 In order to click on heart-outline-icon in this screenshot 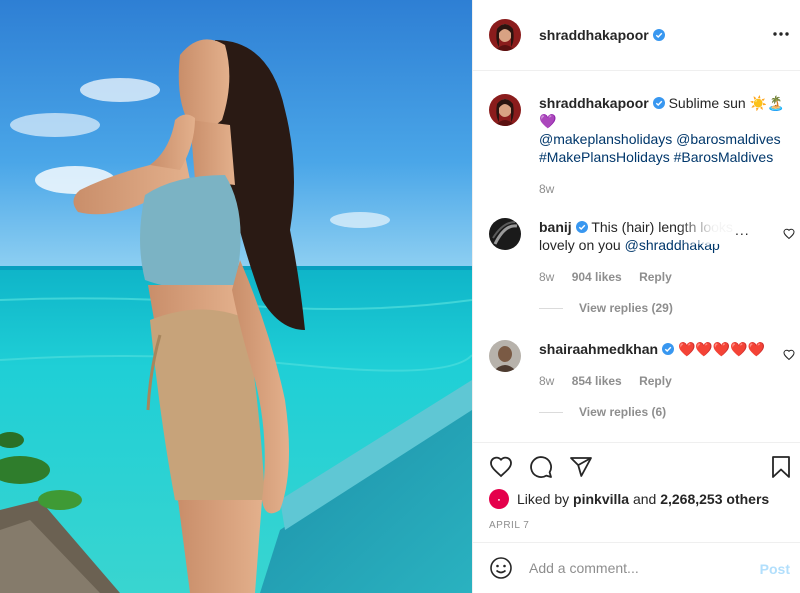, I will do `click(501, 467)`.